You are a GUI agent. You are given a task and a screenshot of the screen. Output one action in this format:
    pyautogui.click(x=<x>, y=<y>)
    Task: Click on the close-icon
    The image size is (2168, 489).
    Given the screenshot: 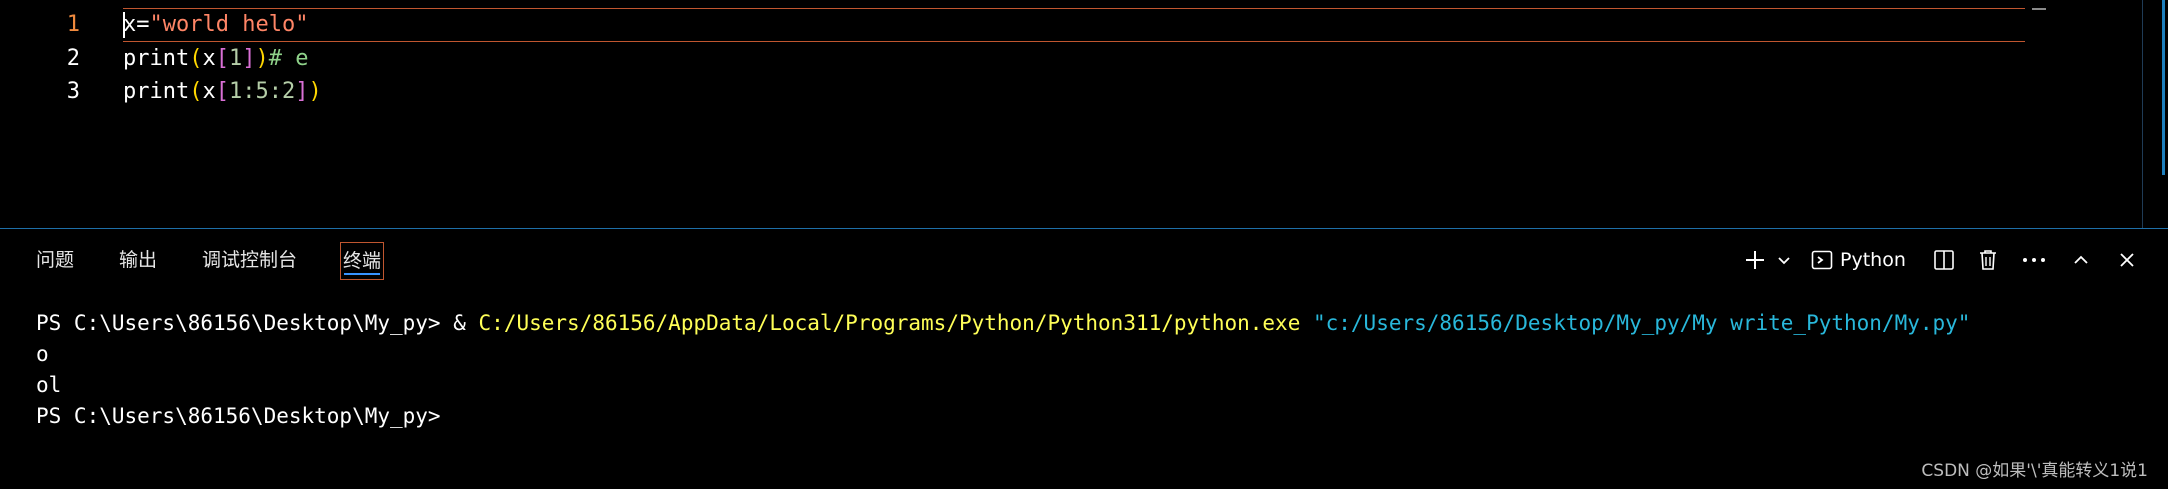 What is the action you would take?
    pyautogui.click(x=2127, y=260)
    